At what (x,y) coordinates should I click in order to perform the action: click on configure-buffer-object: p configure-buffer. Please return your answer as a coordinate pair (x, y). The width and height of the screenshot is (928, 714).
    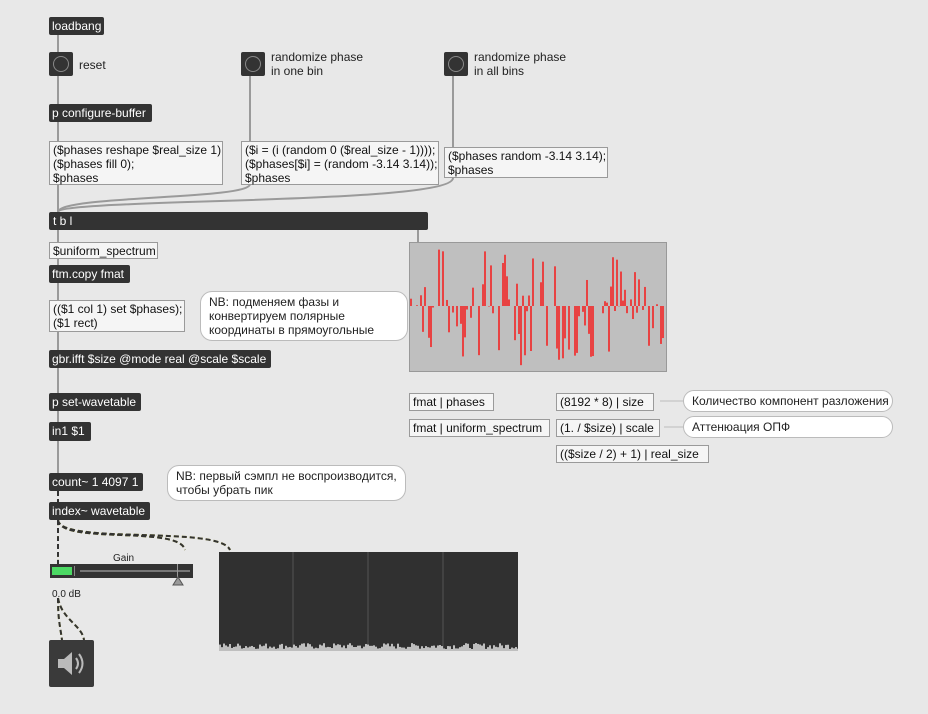
    Looking at the image, I should click on (100, 113).